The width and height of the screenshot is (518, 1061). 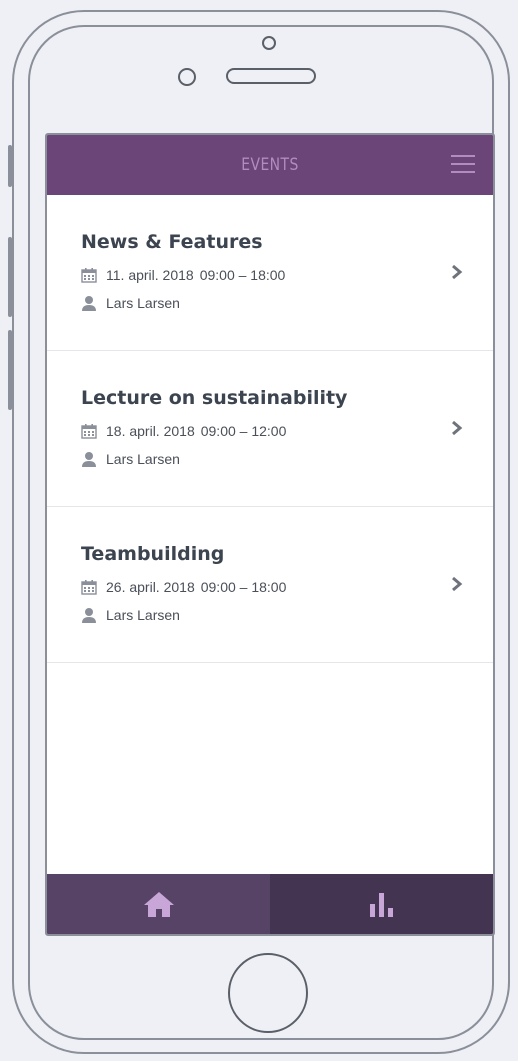 What do you see at coordinates (463, 165) in the screenshot?
I see `hamburger-menu-icon` at bounding box center [463, 165].